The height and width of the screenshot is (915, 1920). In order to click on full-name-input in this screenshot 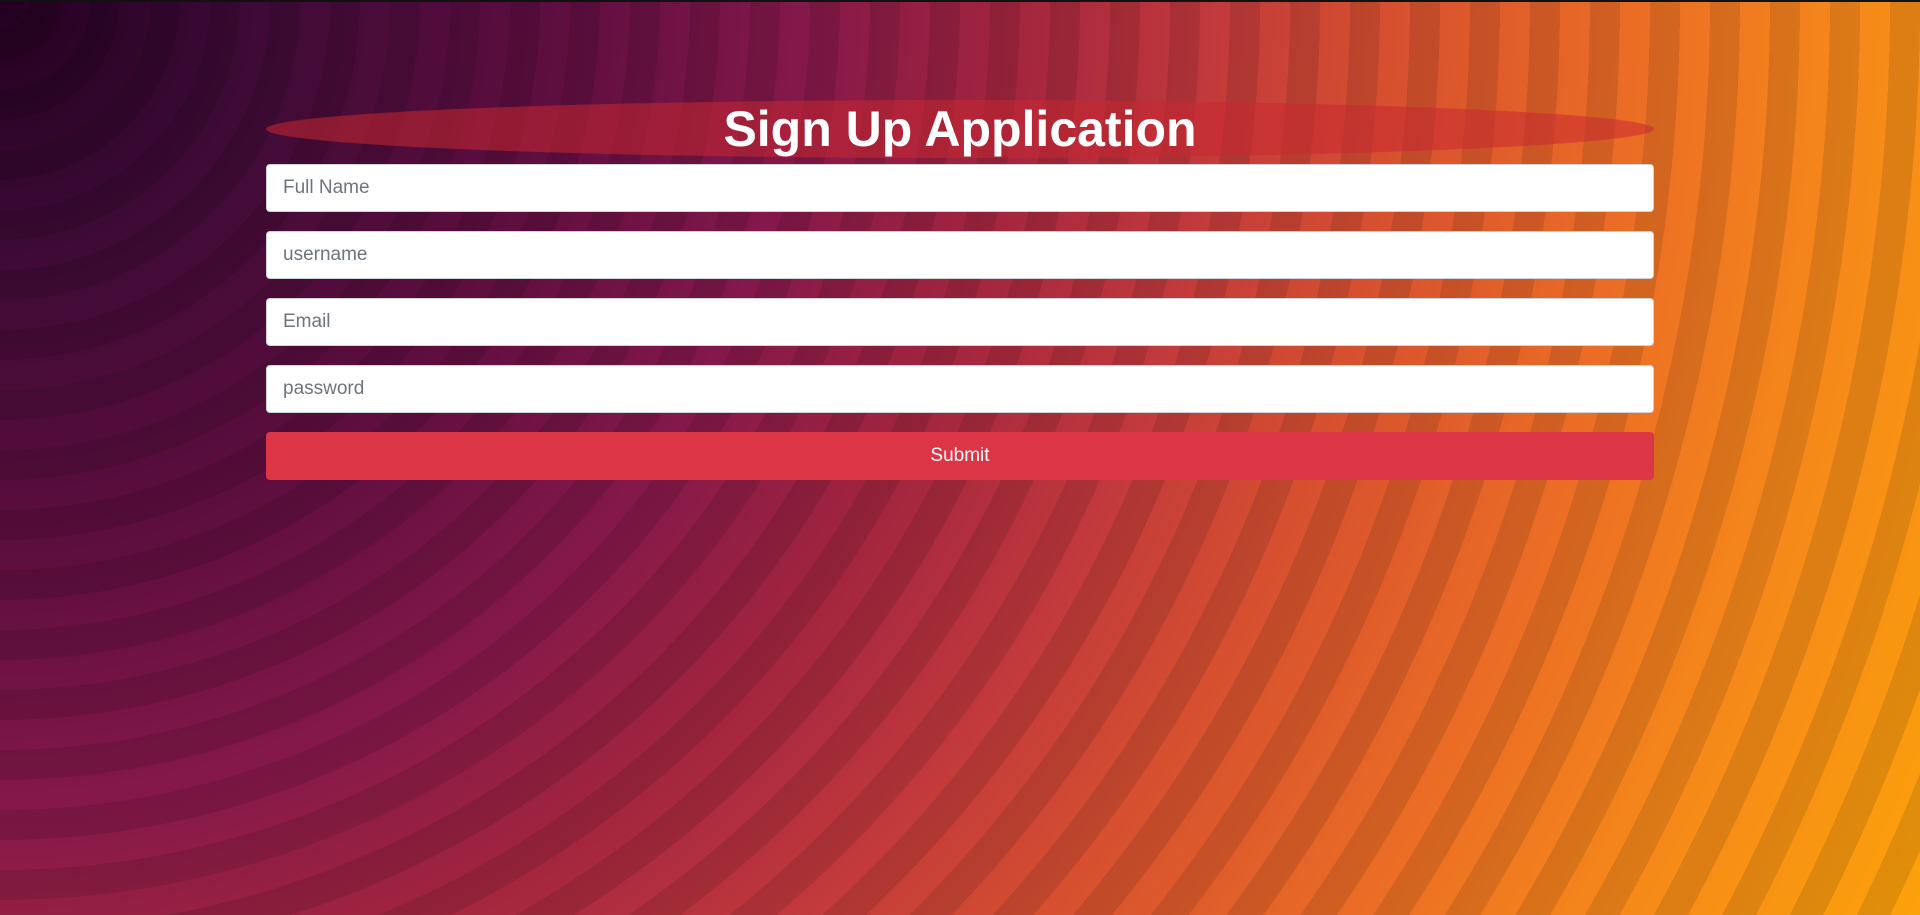, I will do `click(960, 188)`.